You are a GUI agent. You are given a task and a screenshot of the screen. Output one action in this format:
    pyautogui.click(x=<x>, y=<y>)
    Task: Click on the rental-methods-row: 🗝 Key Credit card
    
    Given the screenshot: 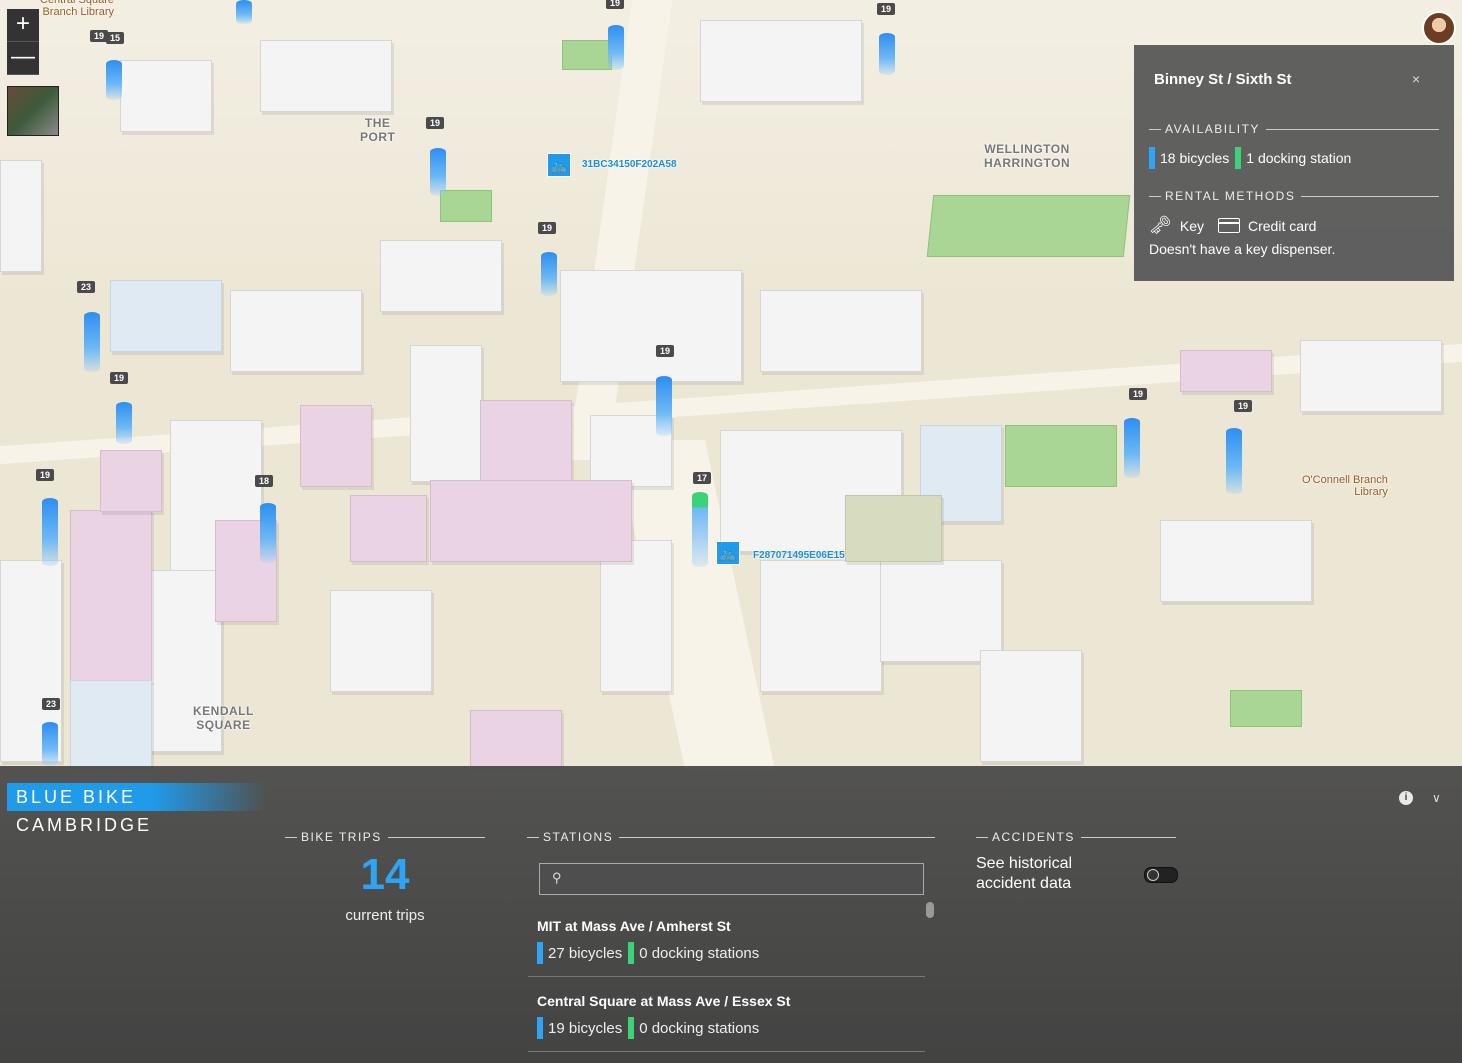 What is the action you would take?
    pyautogui.click(x=1232, y=225)
    